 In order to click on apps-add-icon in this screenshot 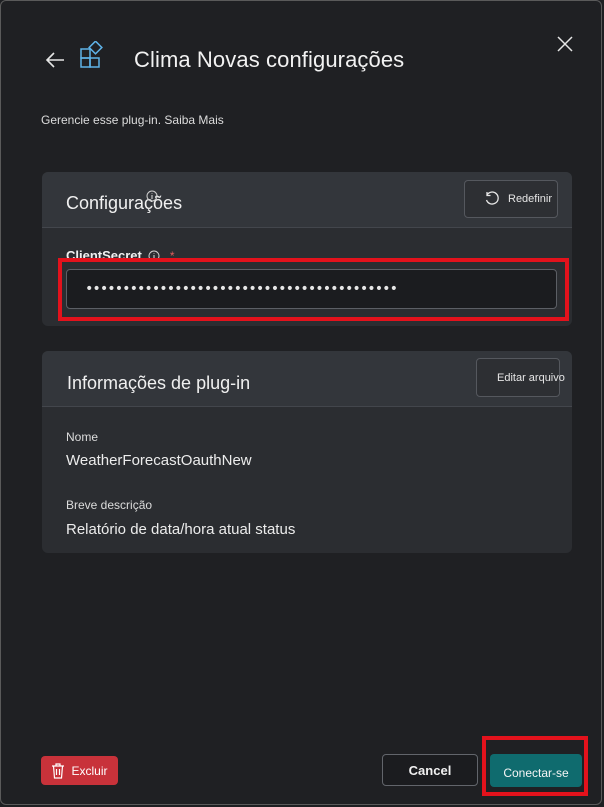, I will do `click(92, 54)`.